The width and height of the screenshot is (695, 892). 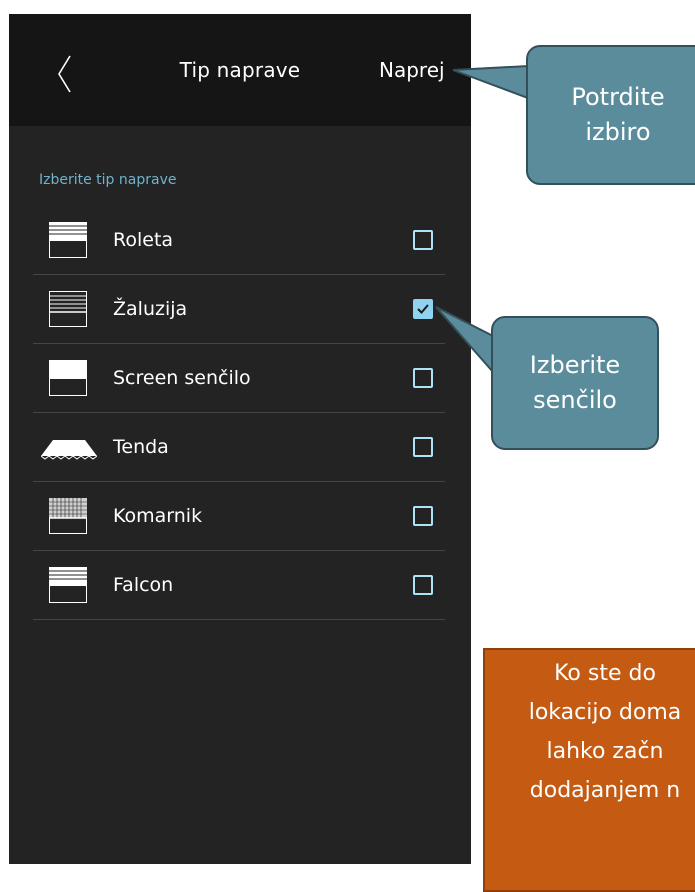 What do you see at coordinates (68, 585) in the screenshot?
I see `falcon-shade-icon` at bounding box center [68, 585].